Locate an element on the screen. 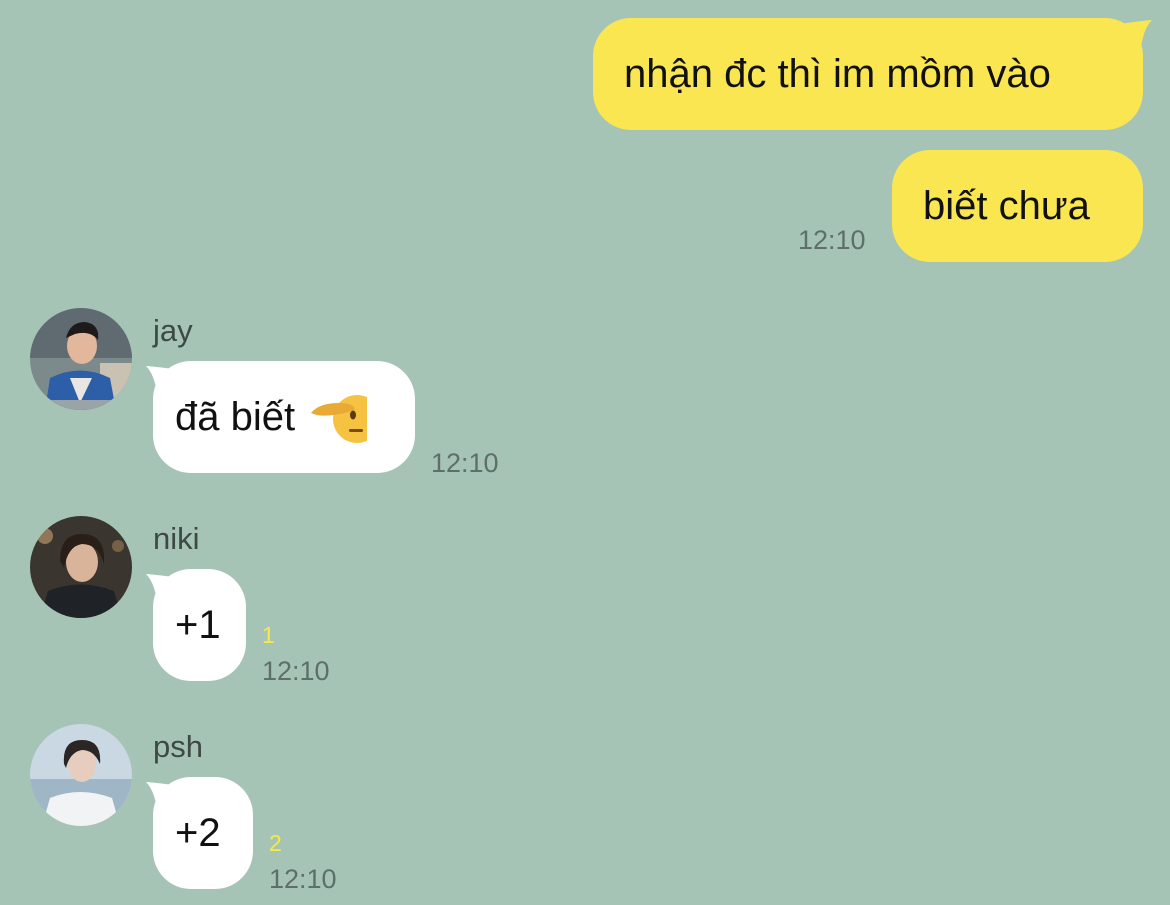 This screenshot has width=1170, height=905. sender-name: psh is located at coordinates (178, 746).